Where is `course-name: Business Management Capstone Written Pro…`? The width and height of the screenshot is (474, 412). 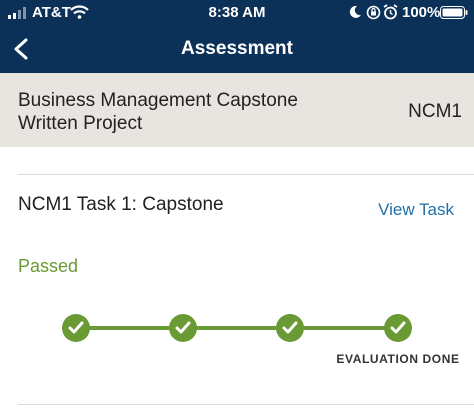 course-name: Business Management Capstone Written Pro… is located at coordinates (158, 112).